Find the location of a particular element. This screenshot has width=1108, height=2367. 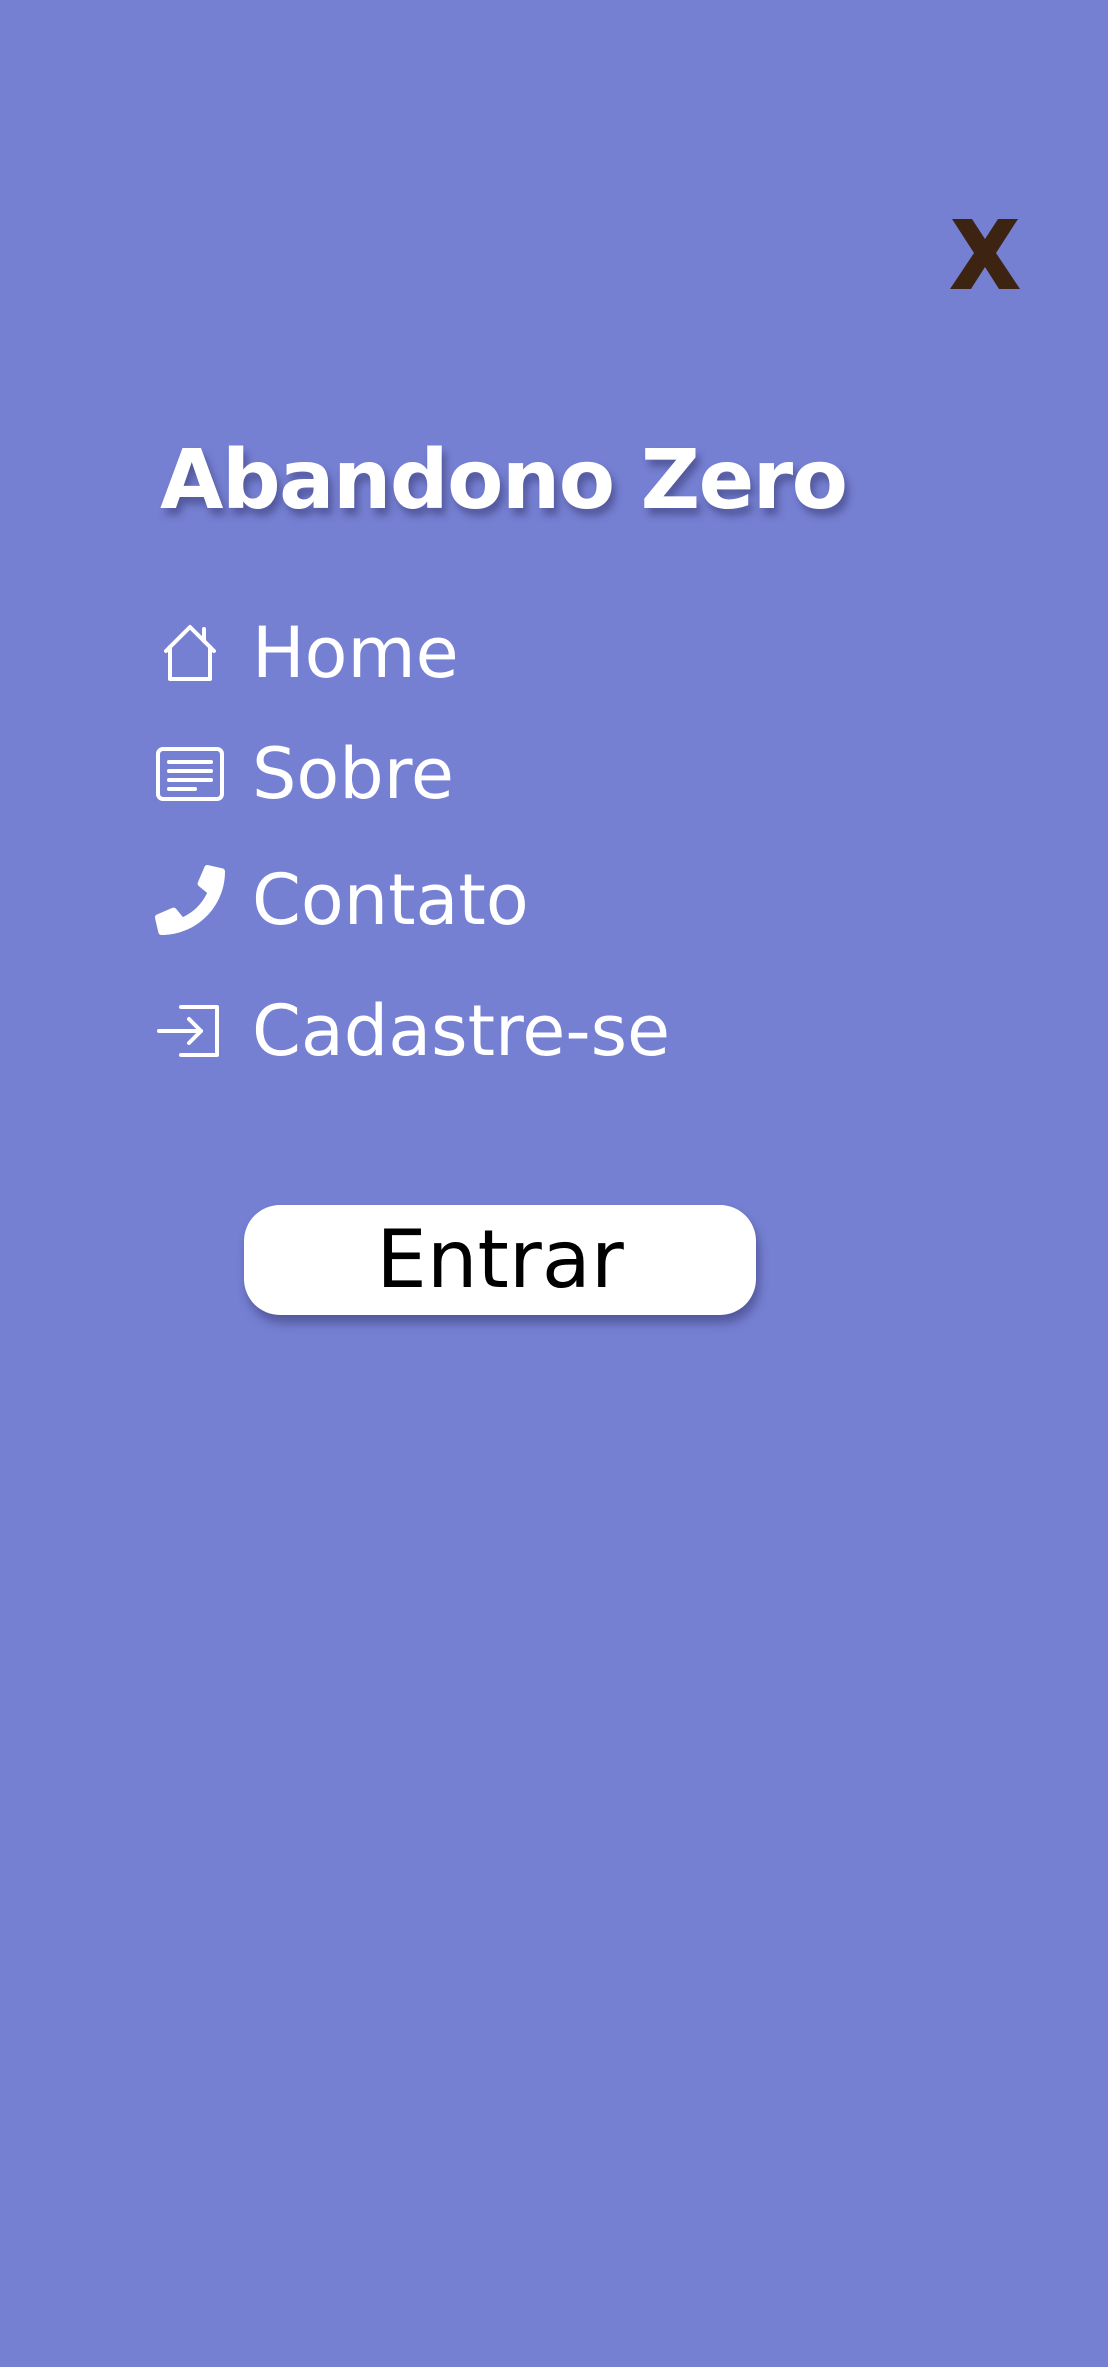

close-x-icon is located at coordinates (985, 254).